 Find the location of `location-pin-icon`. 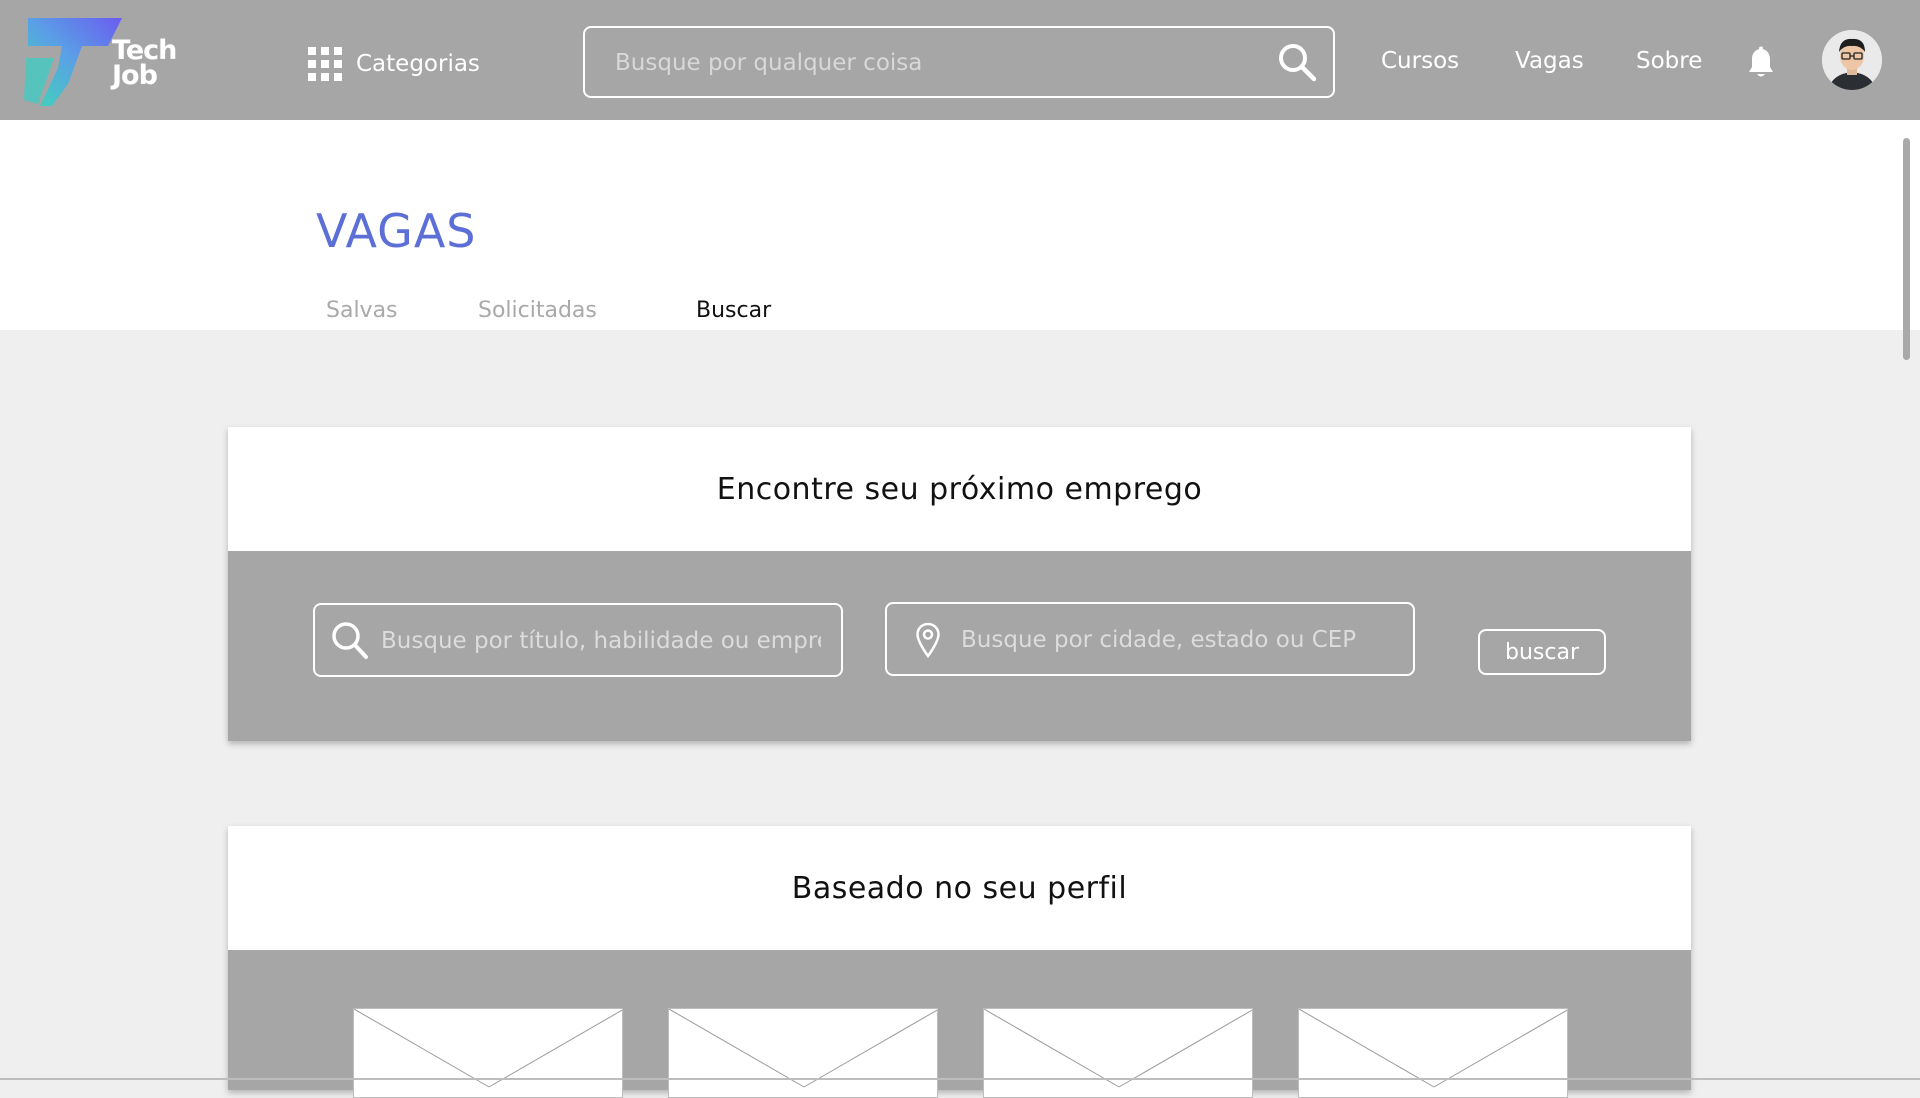

location-pin-icon is located at coordinates (928, 640).